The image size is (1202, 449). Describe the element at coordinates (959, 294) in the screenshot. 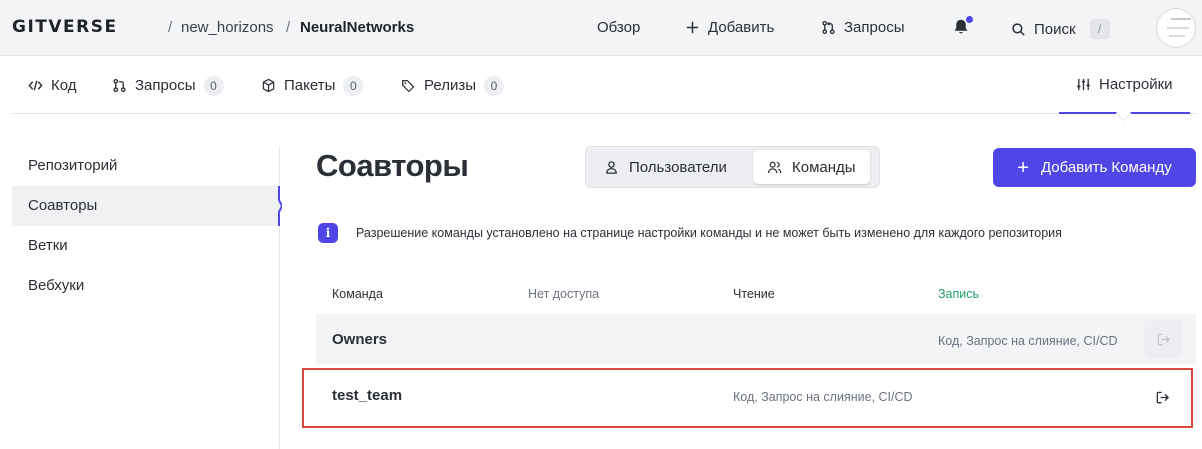

I see `column-header-write: Запись` at that location.